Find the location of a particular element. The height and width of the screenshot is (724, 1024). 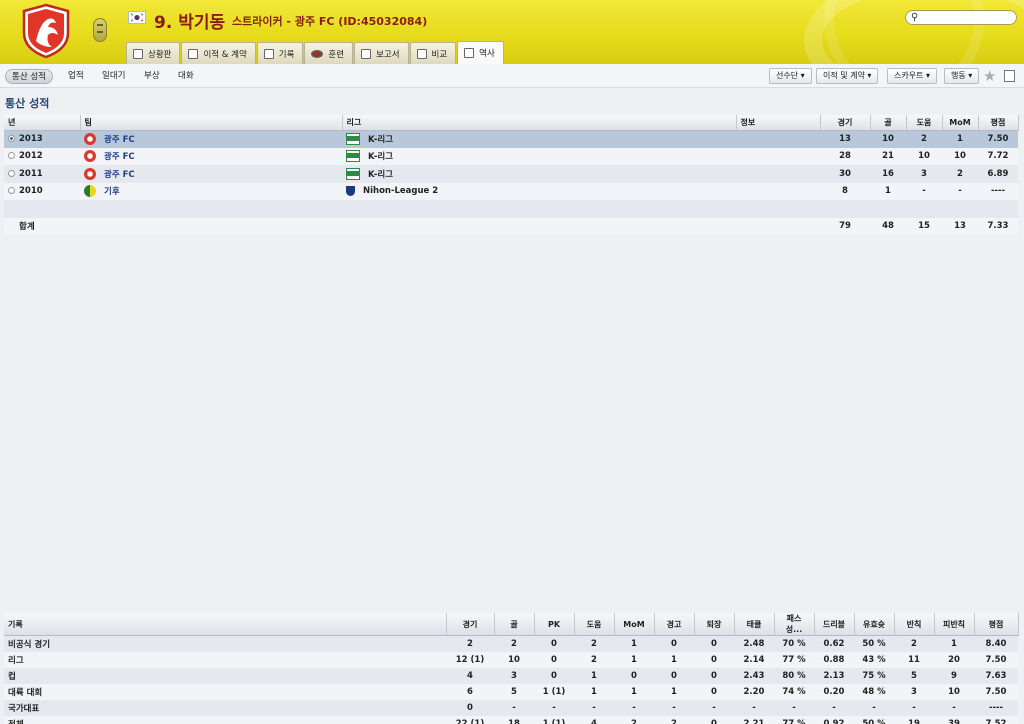

stats-column-header: 드리블 is located at coordinates (834, 624).